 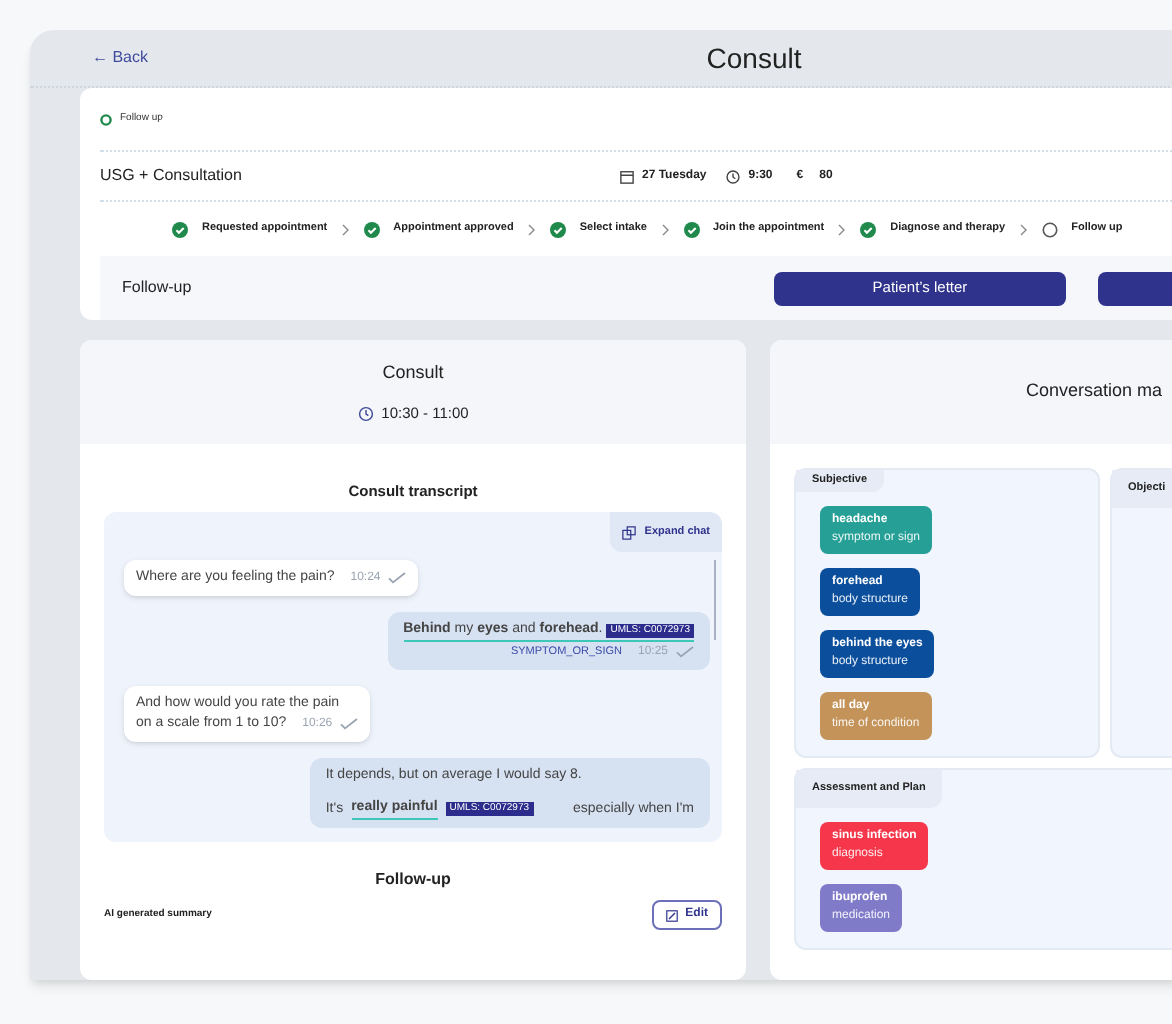 I want to click on appointment-name: USG + Consultation, so click(x=172, y=176).